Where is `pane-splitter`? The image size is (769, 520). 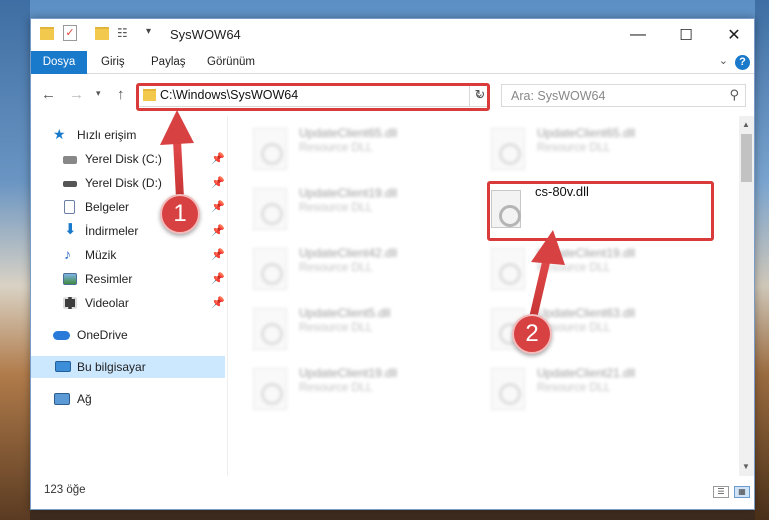
pane-splitter is located at coordinates (227, 296).